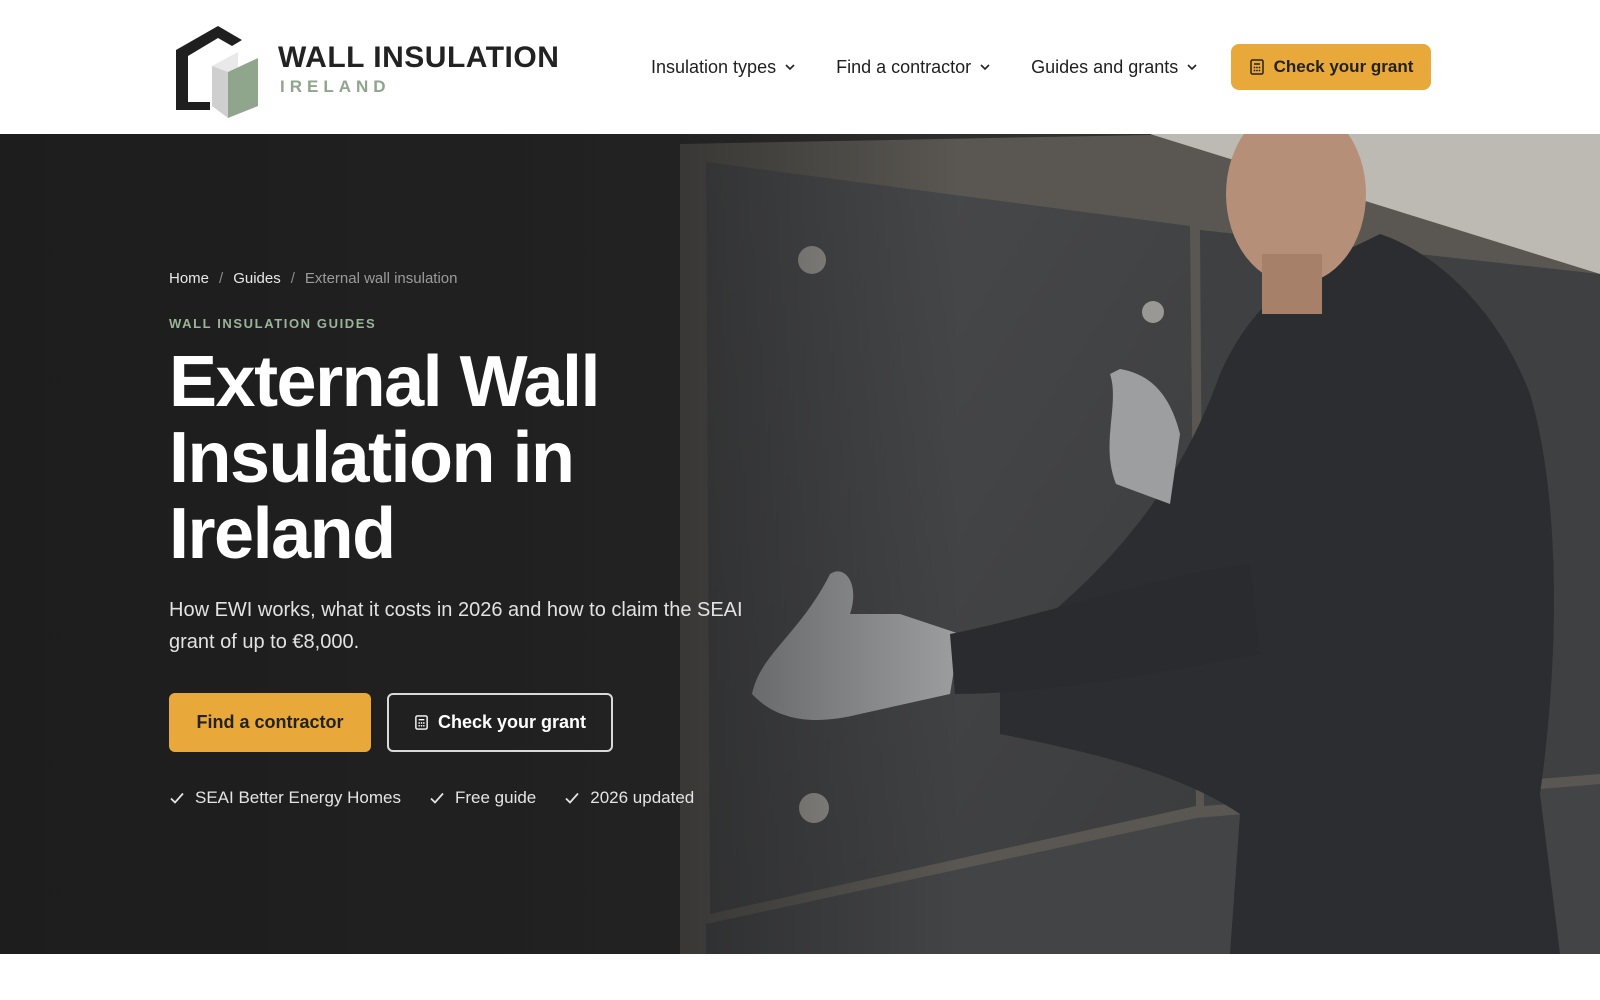 This screenshot has height=1000, width=1600. I want to click on badge-label: Free guide, so click(495, 797).